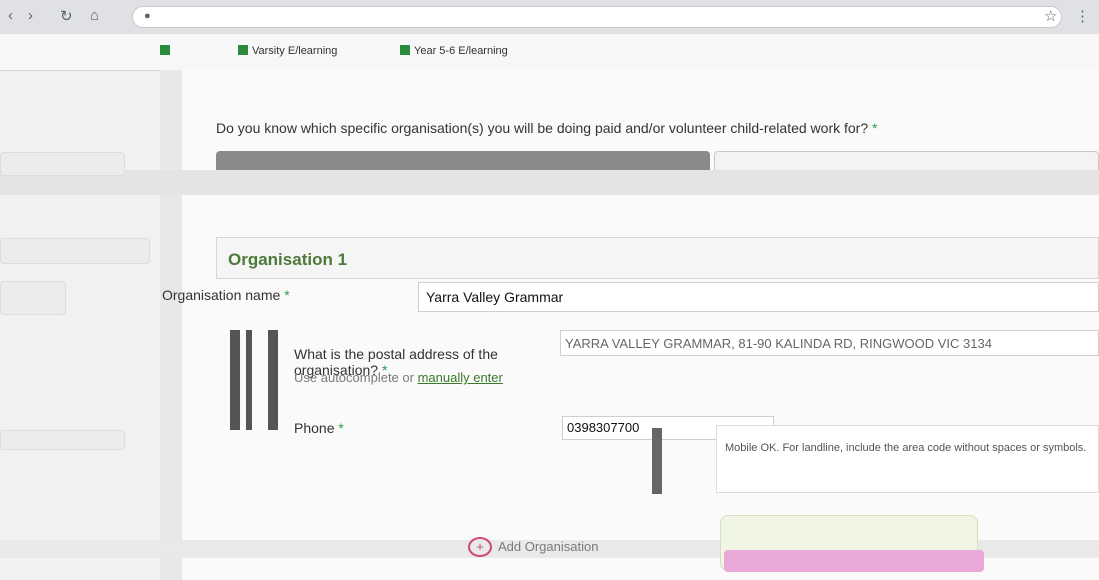  Describe the element at coordinates (454, 51) in the screenshot. I see `bookmark-item: Year 5-6 E/learning` at that location.